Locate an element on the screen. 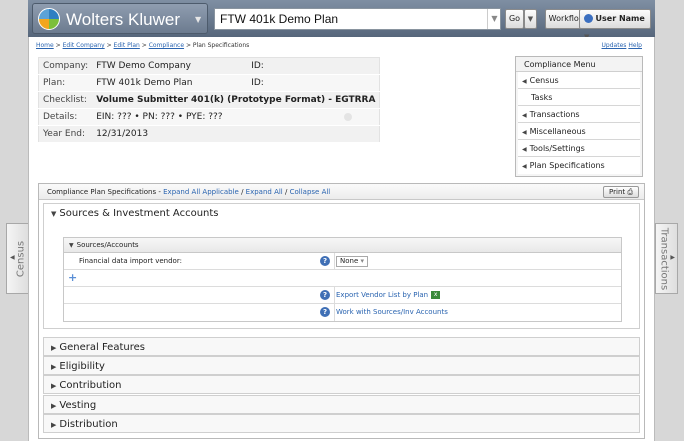 The width and height of the screenshot is (684, 441). print-button: Print ⎙ is located at coordinates (621, 192).